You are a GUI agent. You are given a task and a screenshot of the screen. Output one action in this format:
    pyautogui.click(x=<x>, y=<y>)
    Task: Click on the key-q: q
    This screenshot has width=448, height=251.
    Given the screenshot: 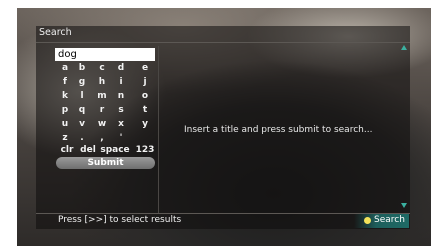 What is the action you would take?
    pyautogui.click(x=82, y=110)
    